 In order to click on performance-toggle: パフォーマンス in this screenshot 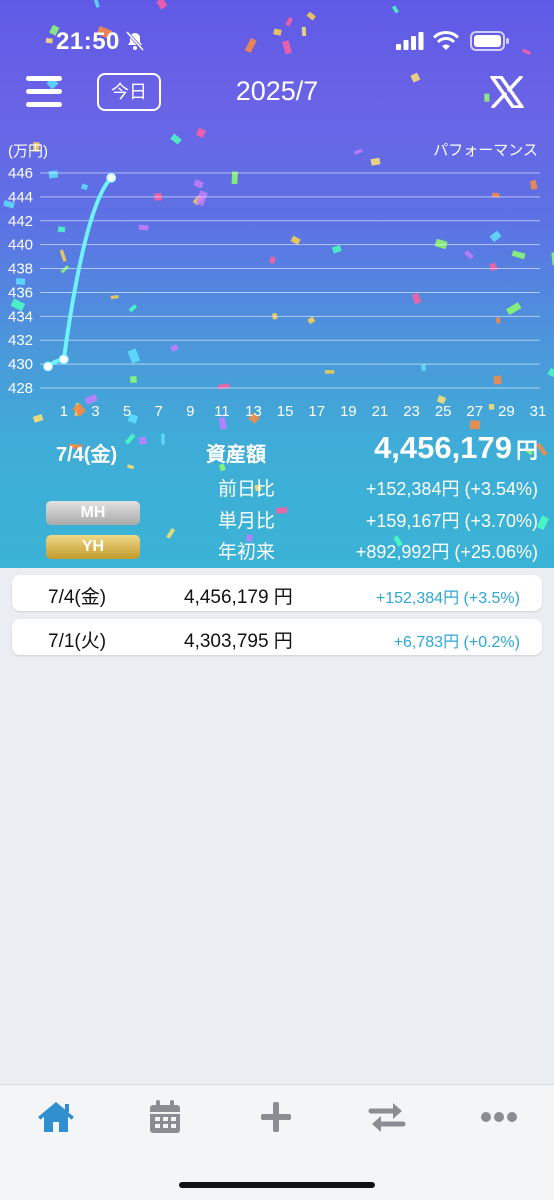, I will do `click(485, 149)`.